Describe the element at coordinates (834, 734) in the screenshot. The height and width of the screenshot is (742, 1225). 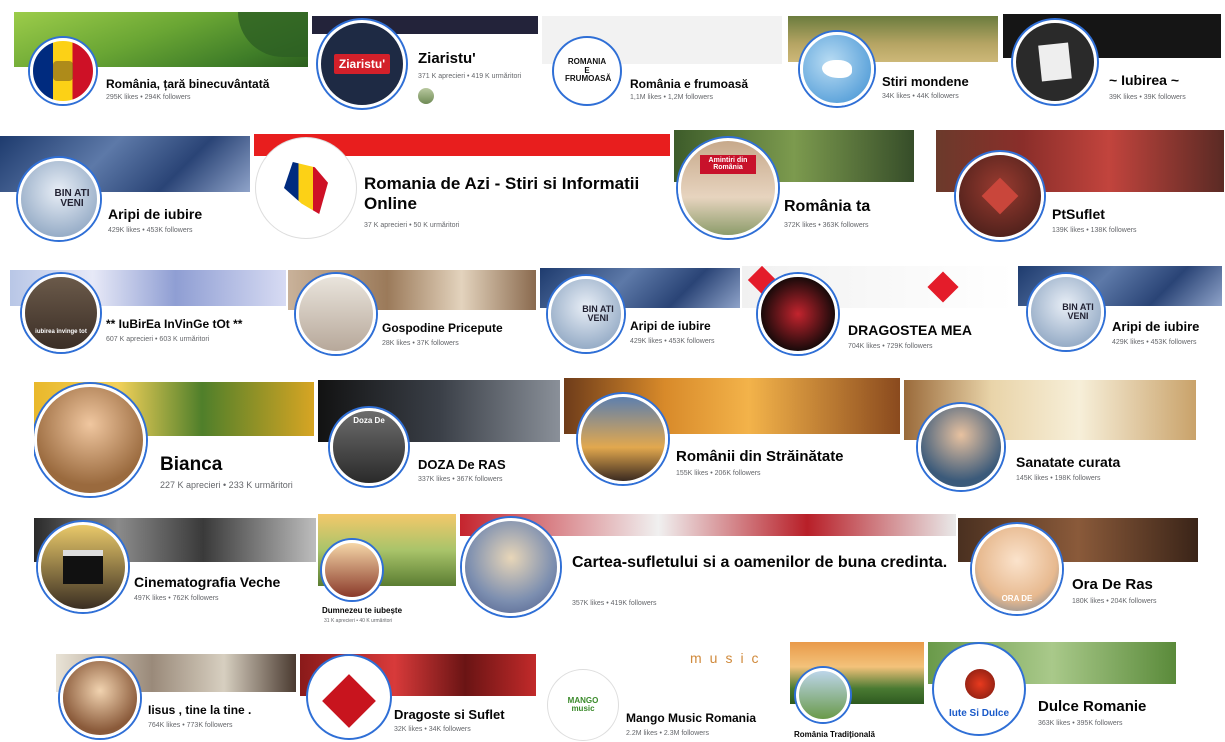
I see `page-name: România Tradițională` at that location.